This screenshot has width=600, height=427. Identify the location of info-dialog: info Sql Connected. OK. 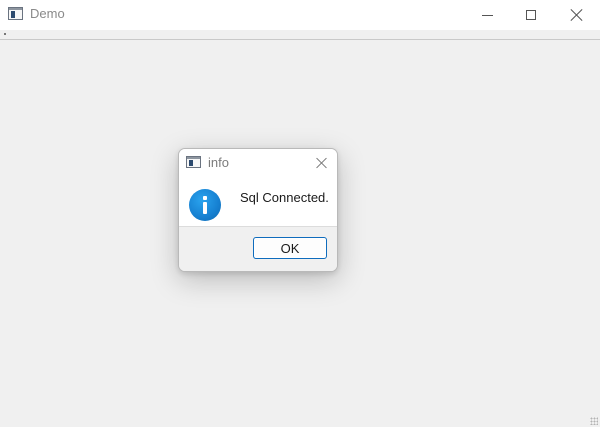
(258, 210).